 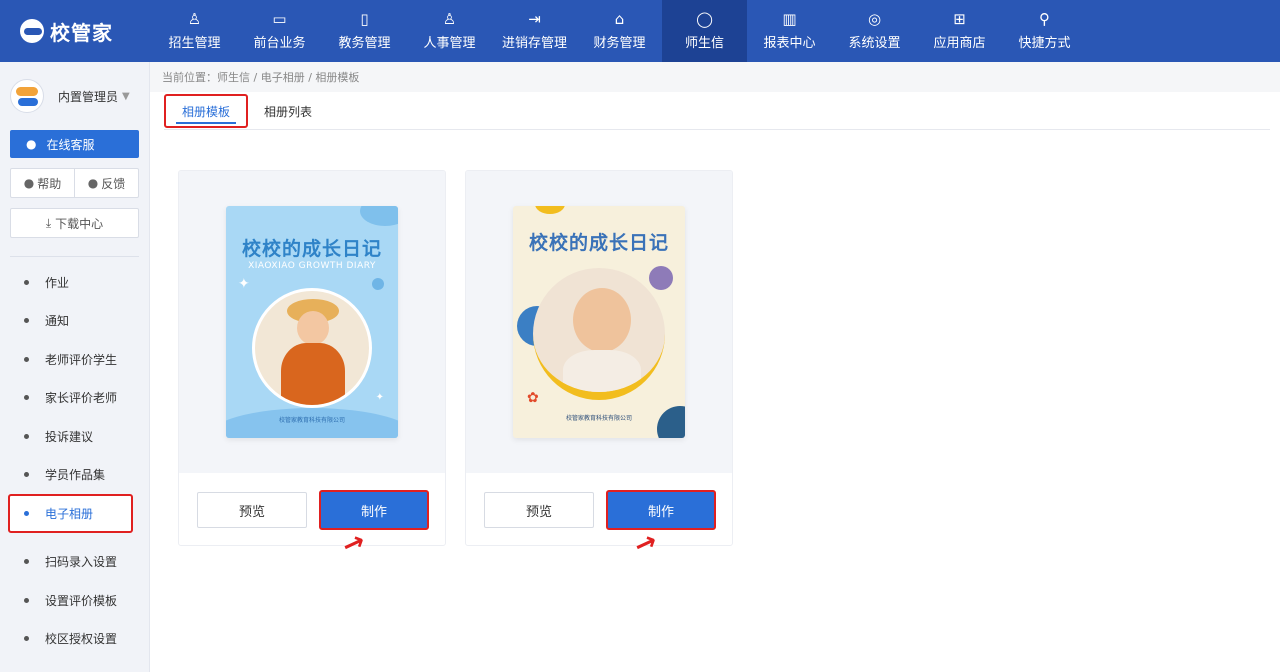 I want to click on nav-hr: ♙ 人事管理, so click(x=449, y=31).